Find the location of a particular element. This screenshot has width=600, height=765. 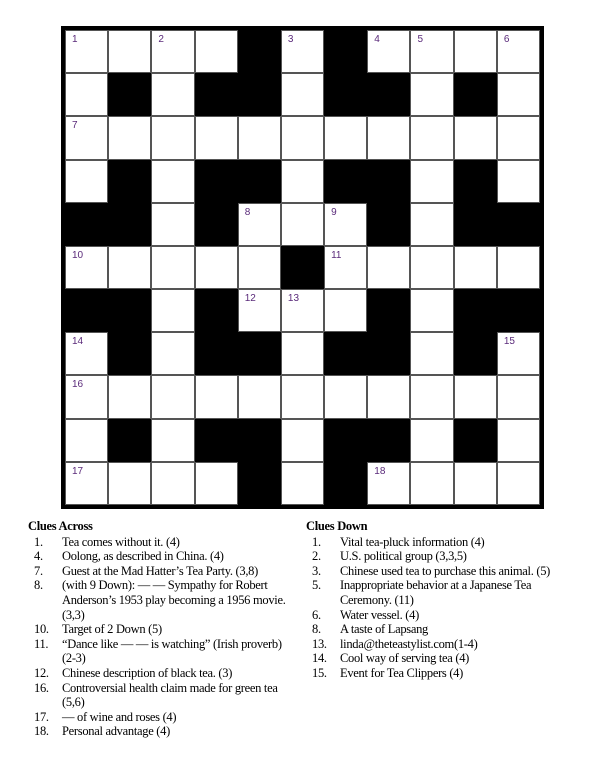

clue-number-label: 4 is located at coordinates (377, 39).